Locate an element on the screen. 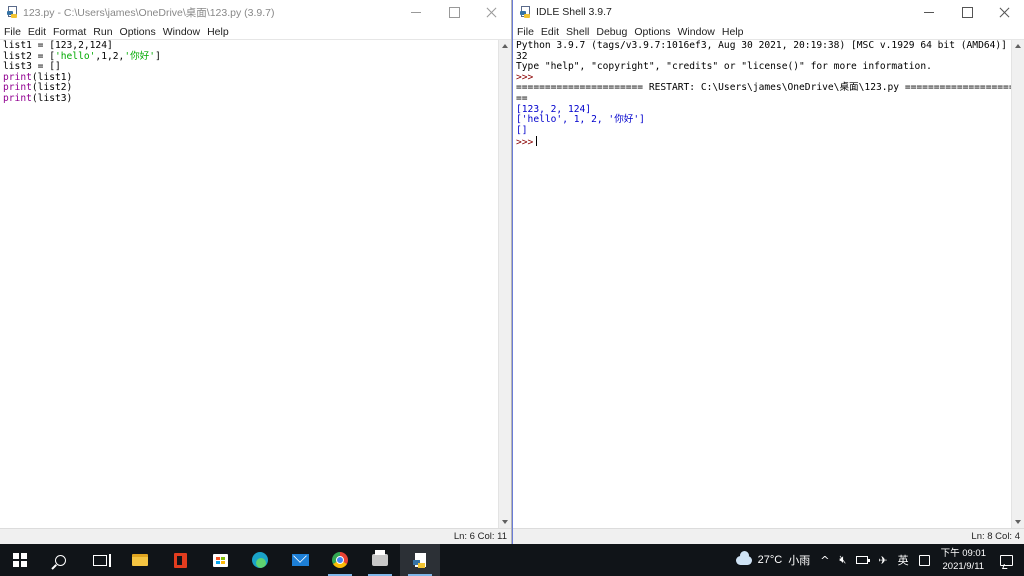 The image size is (1024, 576). menu-run: Run is located at coordinates (102, 32).